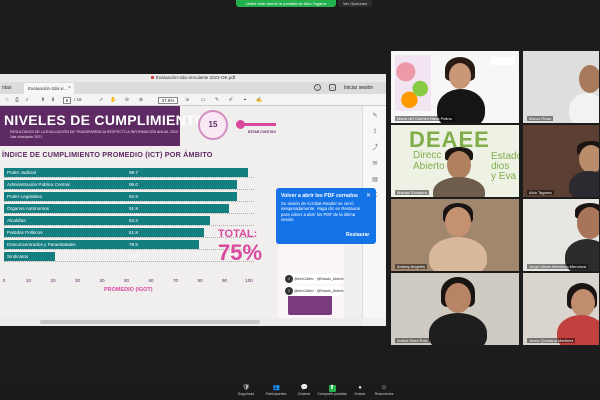 The width and height of the screenshot is (600, 400). What do you see at coordinates (129, 244) in the screenshot?
I see `chart-row: Desconcentrados y Paraestatales 79.5` at bounding box center [129, 244].